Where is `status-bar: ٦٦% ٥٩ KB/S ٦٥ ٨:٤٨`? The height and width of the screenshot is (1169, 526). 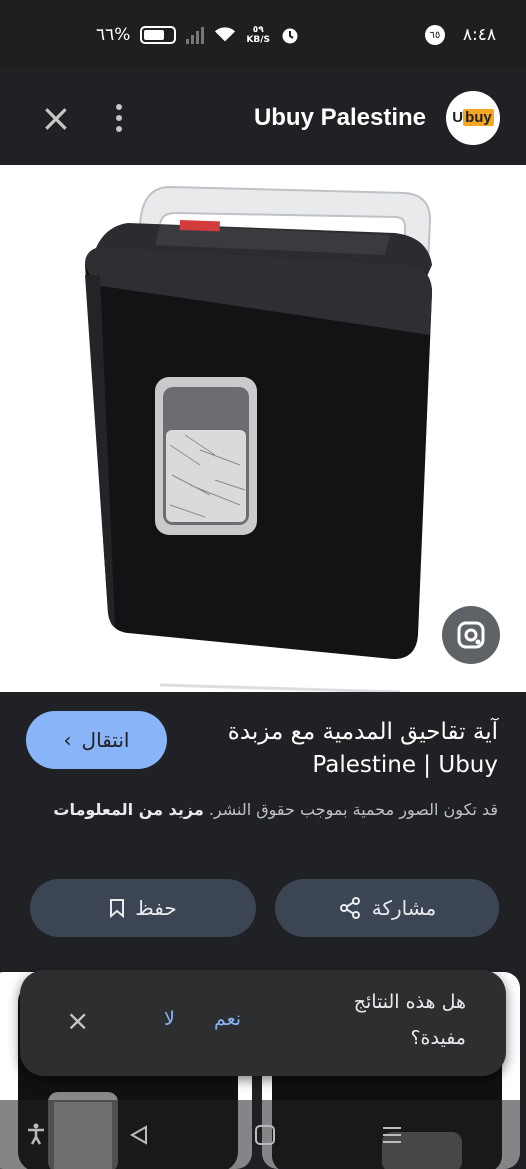
status-bar: ٦٦% ٥٩ KB/S ٦٥ ٨:٤٨ is located at coordinates (263, 35).